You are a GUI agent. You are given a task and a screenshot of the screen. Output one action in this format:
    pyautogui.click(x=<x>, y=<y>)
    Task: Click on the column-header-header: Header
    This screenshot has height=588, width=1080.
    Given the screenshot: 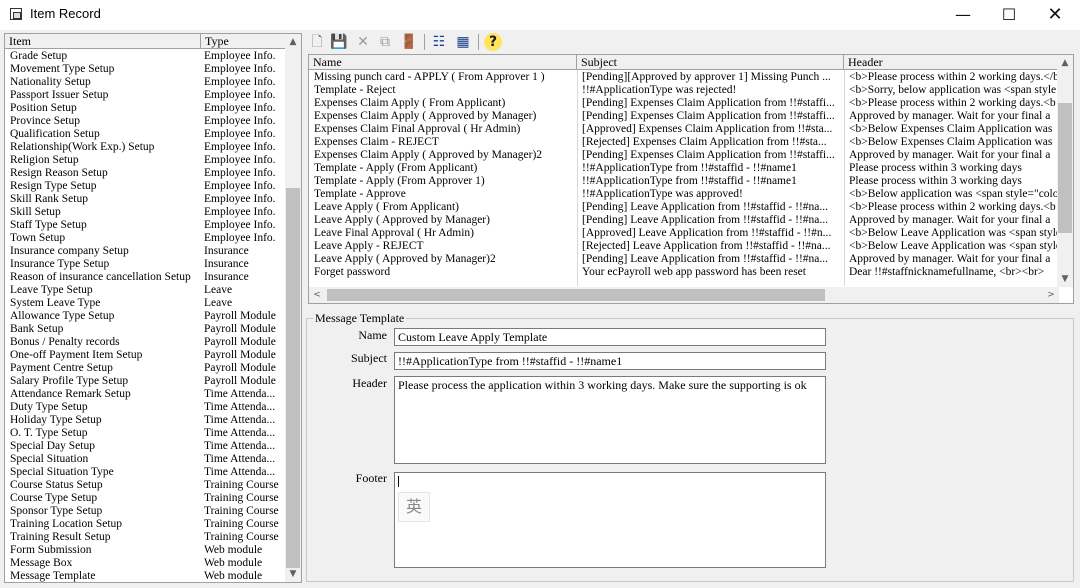 What is the action you would take?
    pyautogui.click(x=951, y=62)
    